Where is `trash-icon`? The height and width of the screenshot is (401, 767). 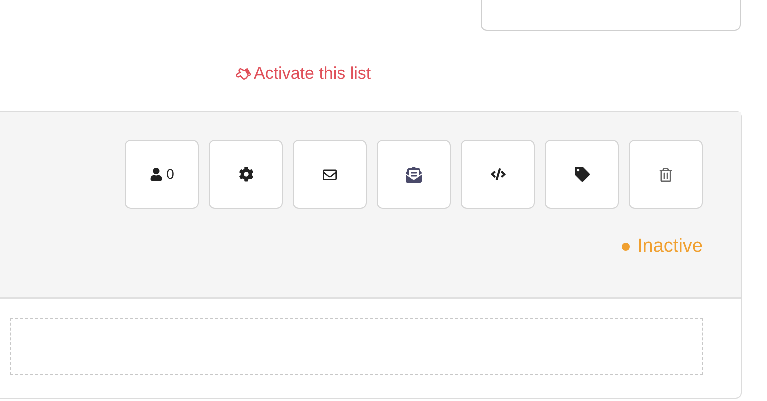
trash-icon is located at coordinates (666, 175).